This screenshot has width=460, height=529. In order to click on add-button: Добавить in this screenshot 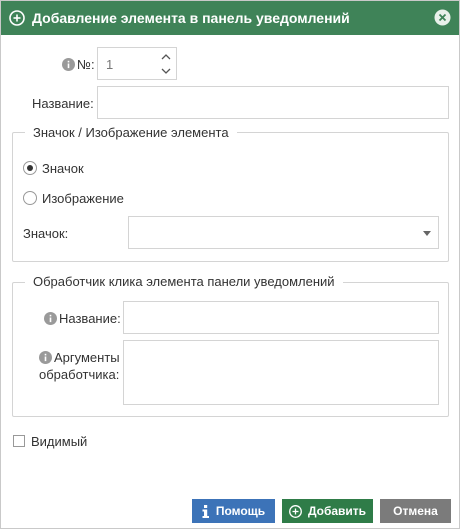, I will do `click(327, 511)`.